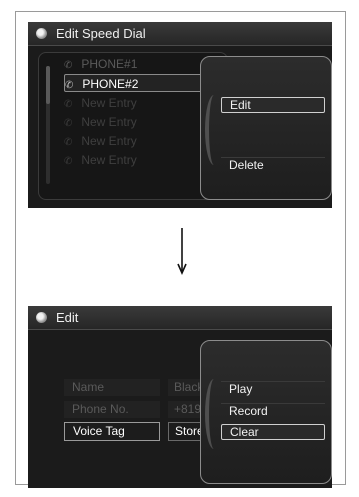  What do you see at coordinates (273, 105) in the screenshot?
I see `edit-menu-item: Edit` at bounding box center [273, 105].